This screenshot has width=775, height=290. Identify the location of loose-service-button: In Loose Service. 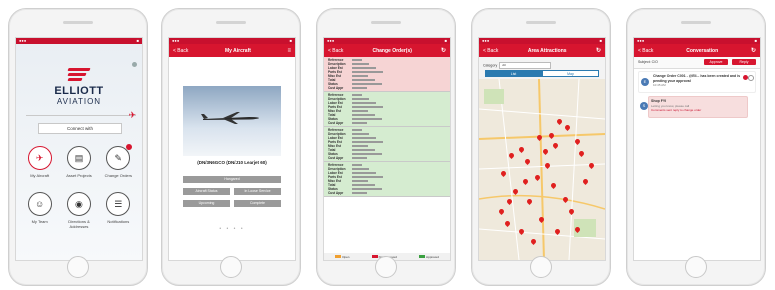
(257, 191).